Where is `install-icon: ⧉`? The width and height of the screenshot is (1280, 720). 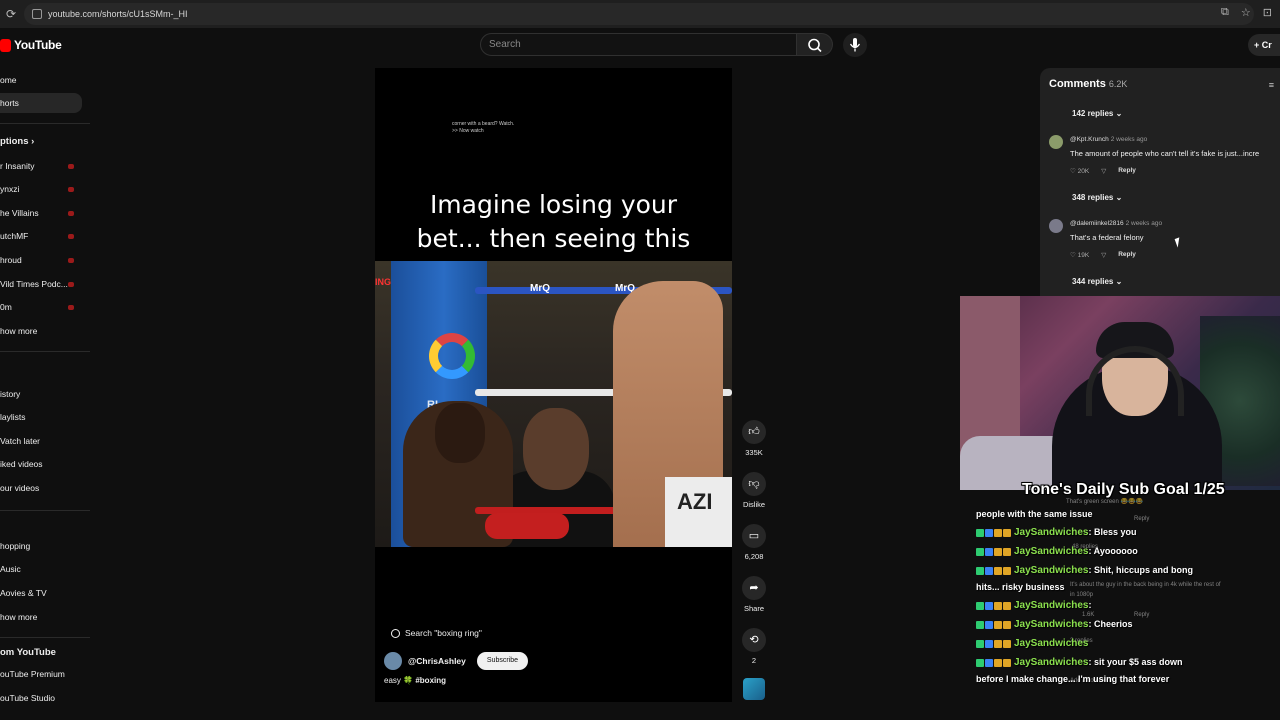
install-icon: ⧉ is located at coordinates (1225, 12).